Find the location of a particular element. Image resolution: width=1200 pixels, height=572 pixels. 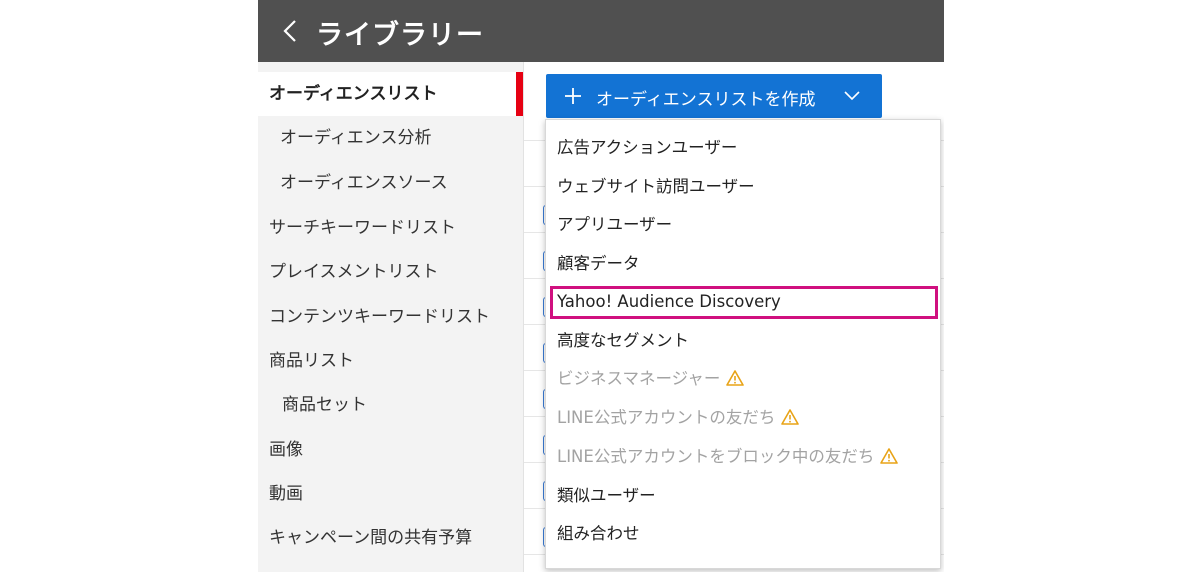

sidebar-item-label: オーディエンスソース is located at coordinates (364, 183).